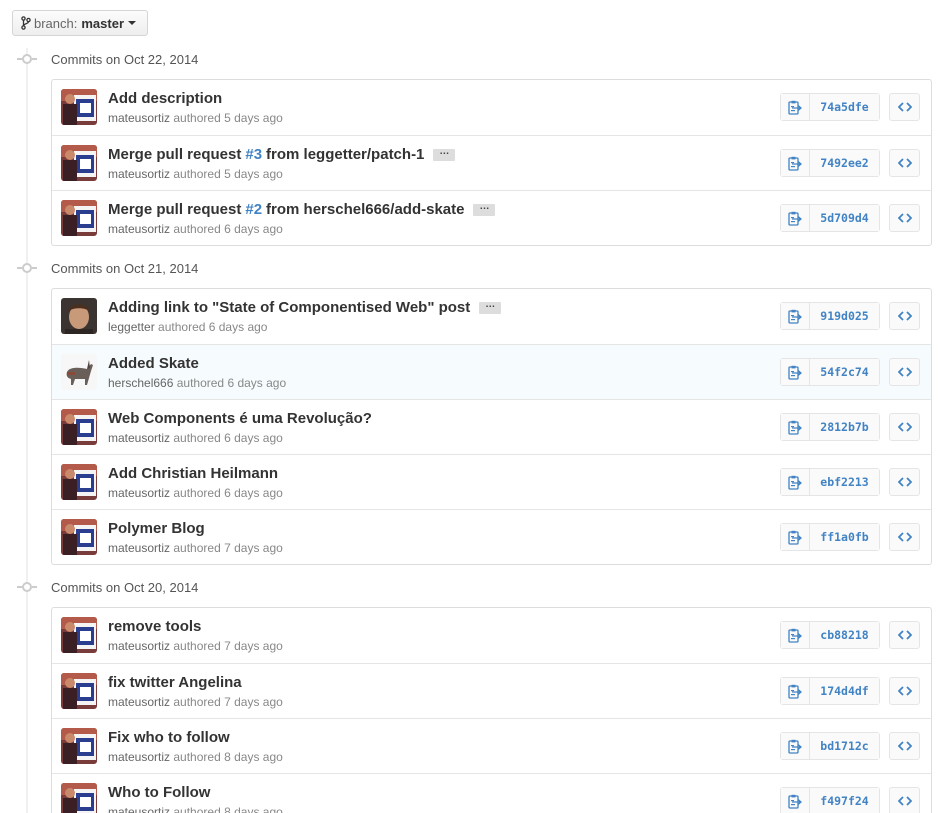 This screenshot has width=949, height=813. I want to click on commit-time: authored 6 days ago, so click(228, 438).